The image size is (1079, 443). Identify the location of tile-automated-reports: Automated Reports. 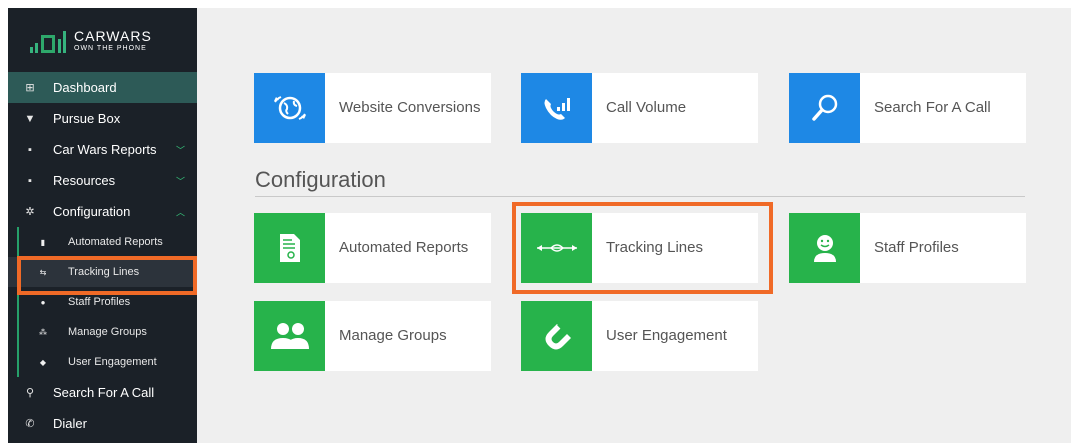
(372, 248).